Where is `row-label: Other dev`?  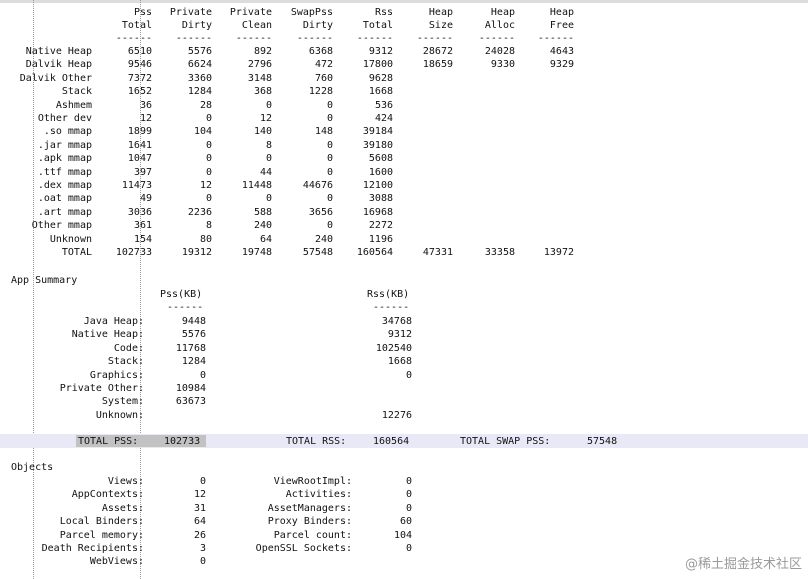 row-label: Other dev is located at coordinates (64, 118).